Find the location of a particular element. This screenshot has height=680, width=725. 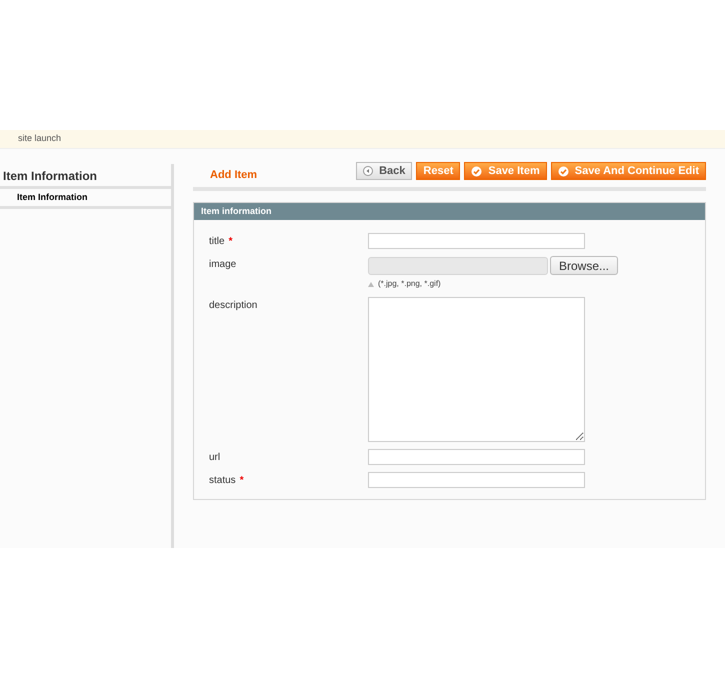

field-label: image is located at coordinates (222, 265).